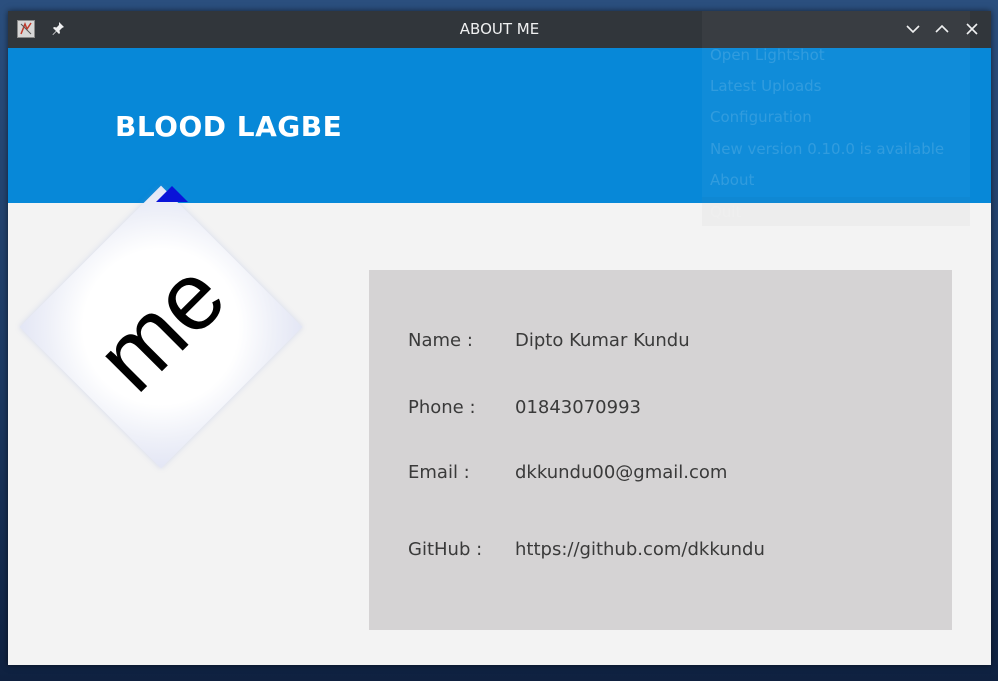 The width and height of the screenshot is (998, 681). Describe the element at coordinates (578, 407) in the screenshot. I see `phone-value: 01843070993` at that location.